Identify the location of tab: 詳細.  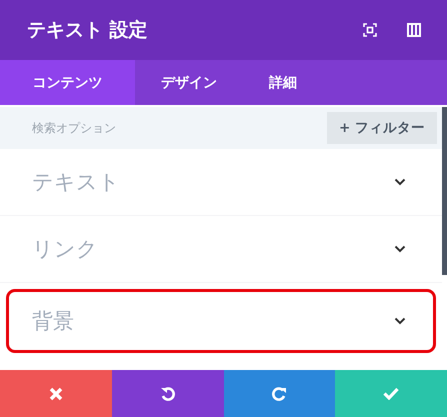
(283, 82).